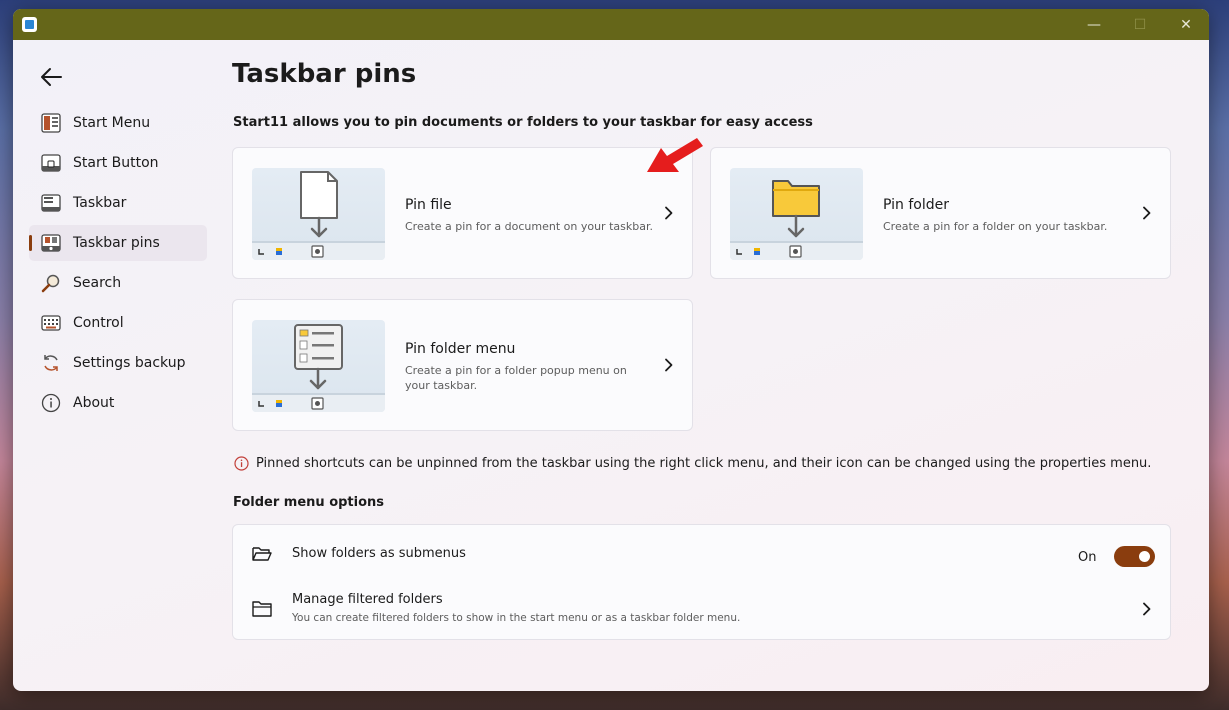 The height and width of the screenshot is (710, 1229). I want to click on show-folders-submenus-toggle, so click(1134, 556).